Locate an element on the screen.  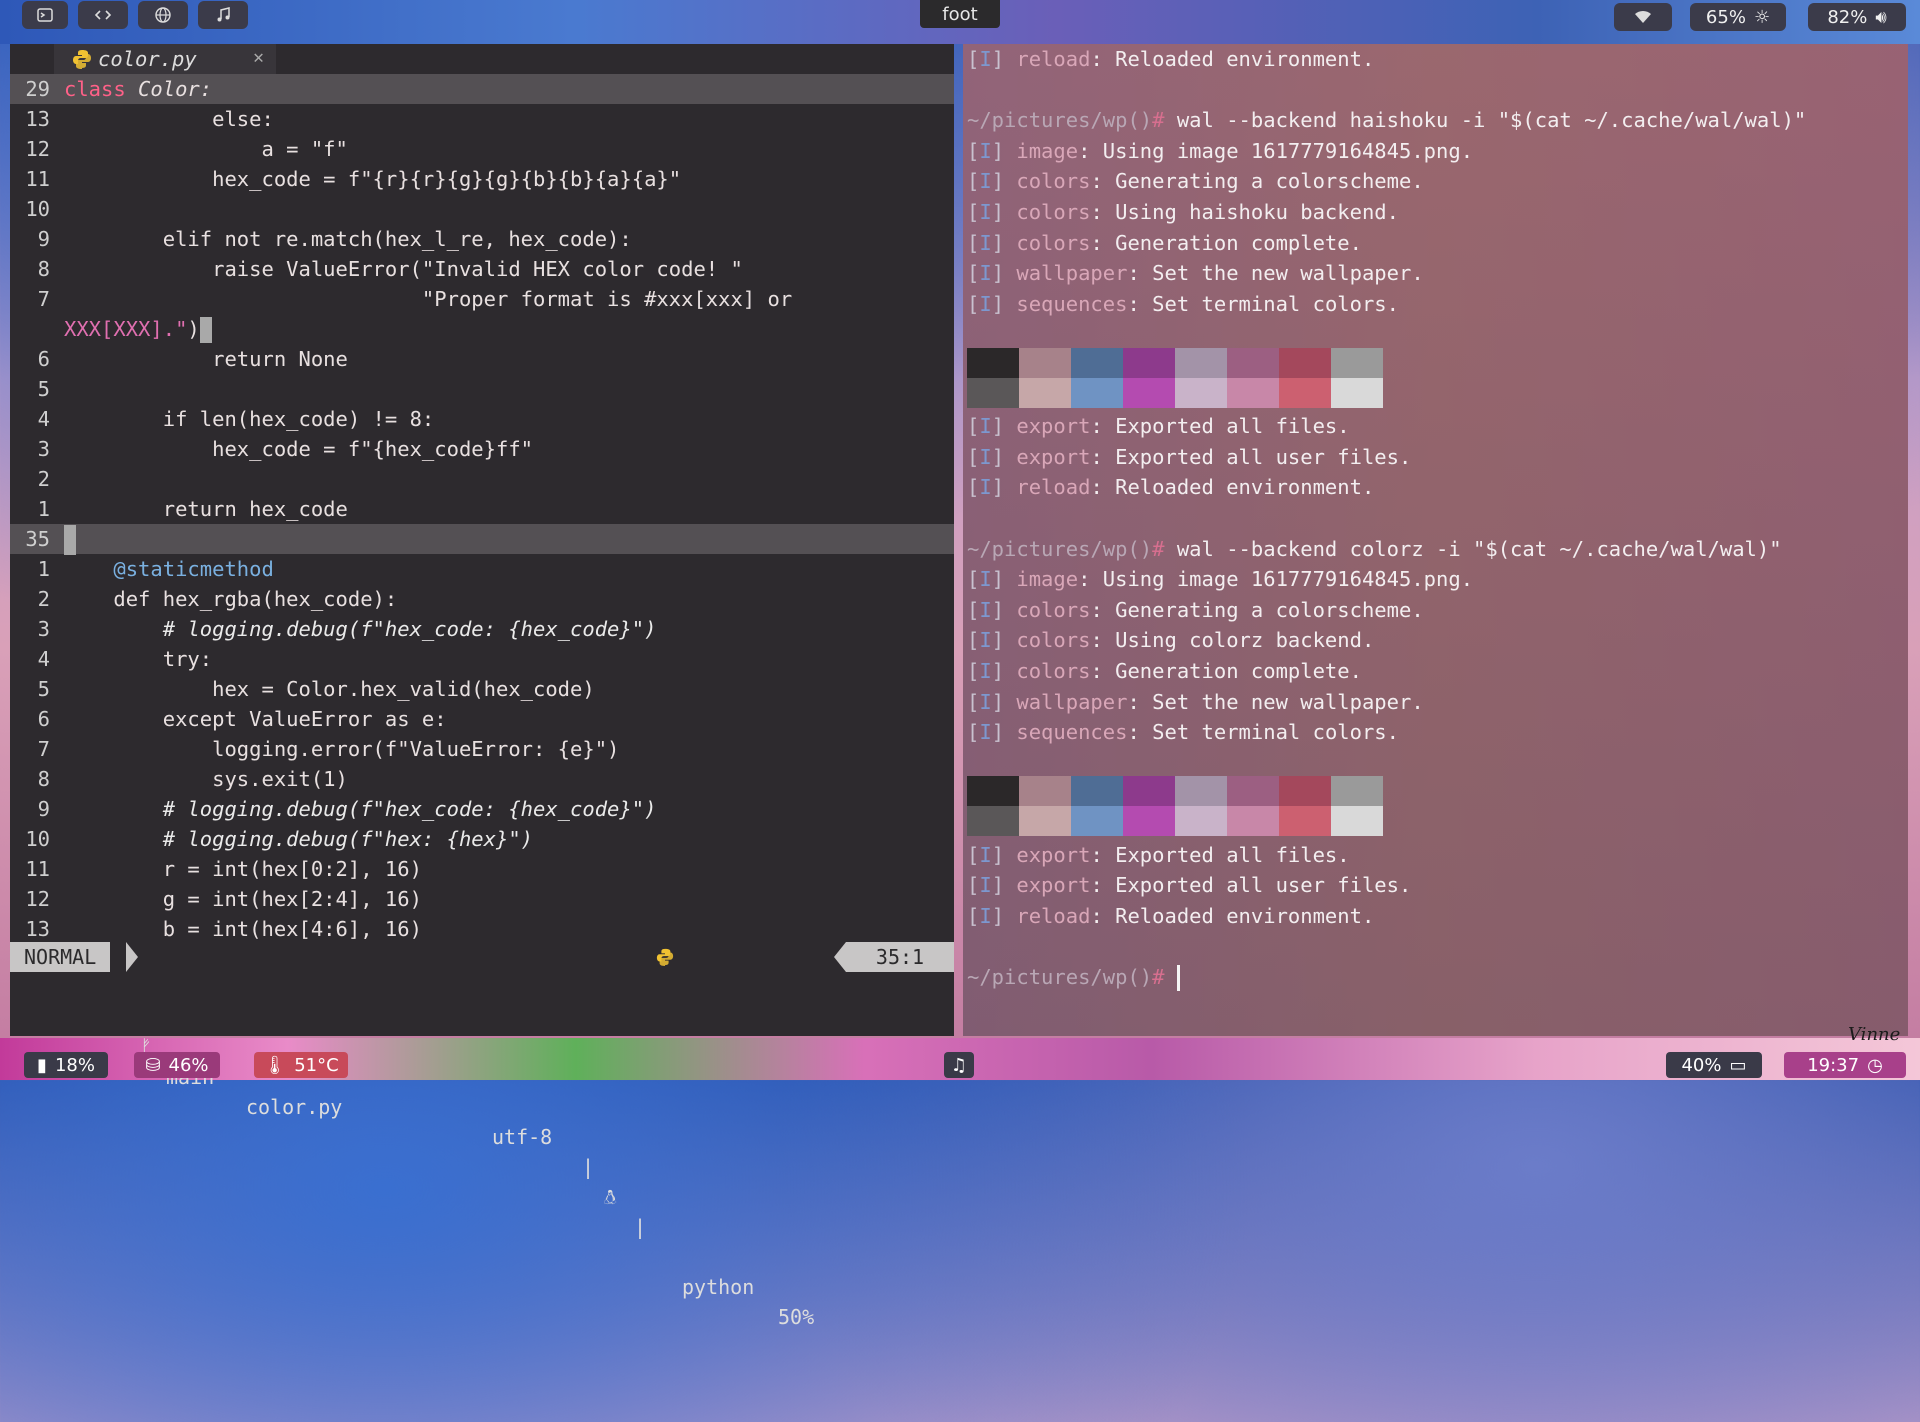
code-editor-button is located at coordinates (103, 15).